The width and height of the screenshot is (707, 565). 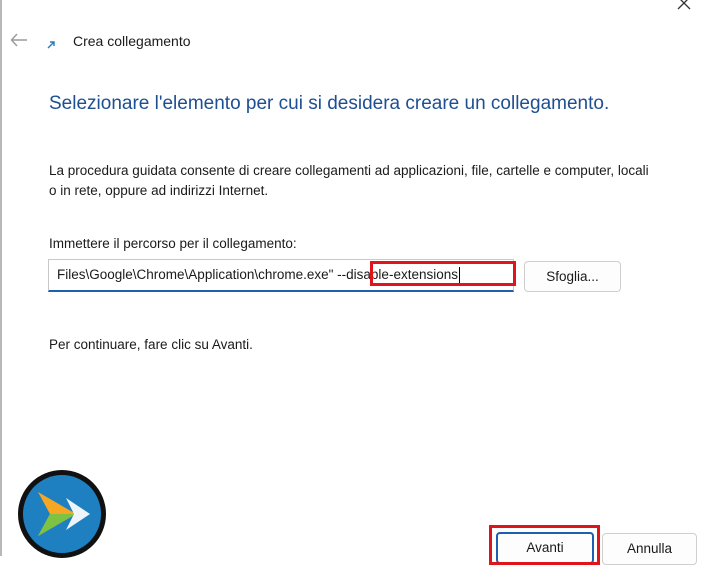 I want to click on next-highlight-box, so click(x=544, y=545).